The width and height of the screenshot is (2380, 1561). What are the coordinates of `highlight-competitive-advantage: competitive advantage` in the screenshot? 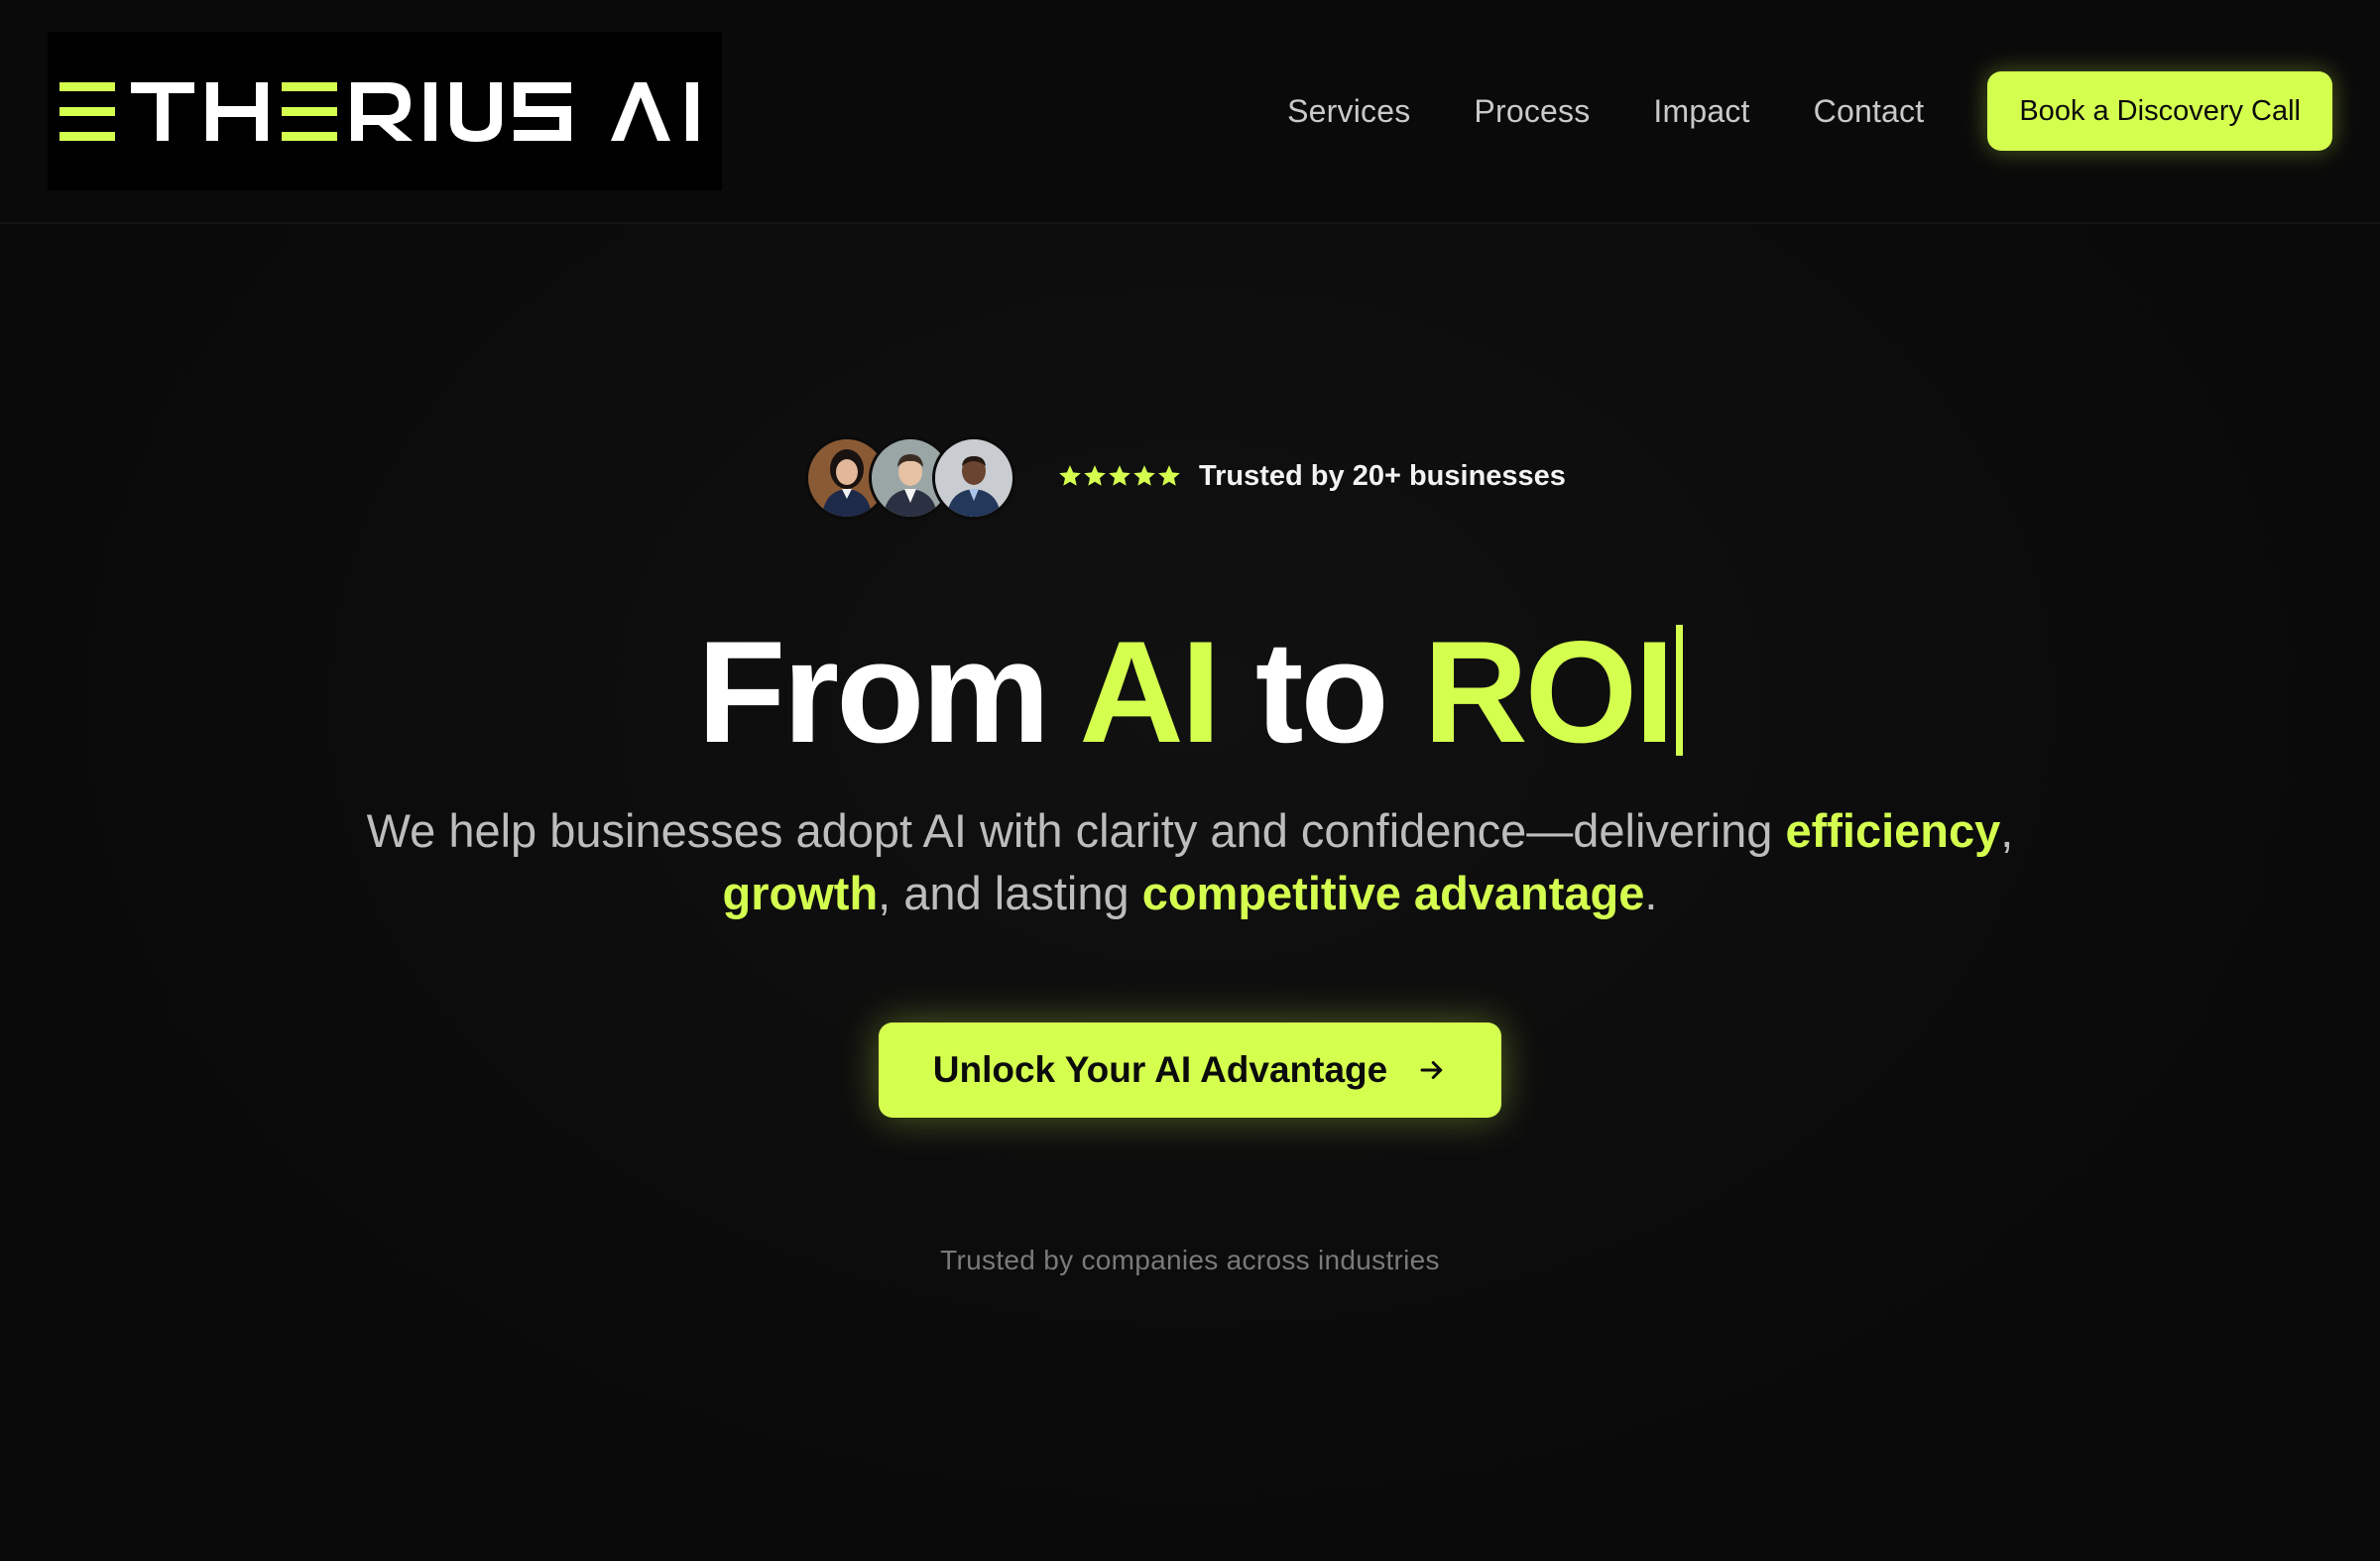 It's located at (1393, 893).